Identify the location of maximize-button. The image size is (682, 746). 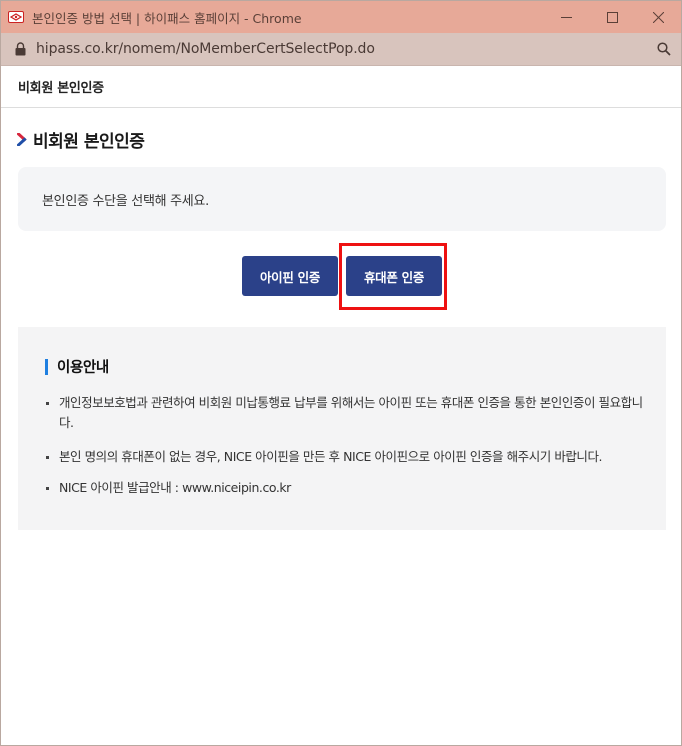
(612, 17).